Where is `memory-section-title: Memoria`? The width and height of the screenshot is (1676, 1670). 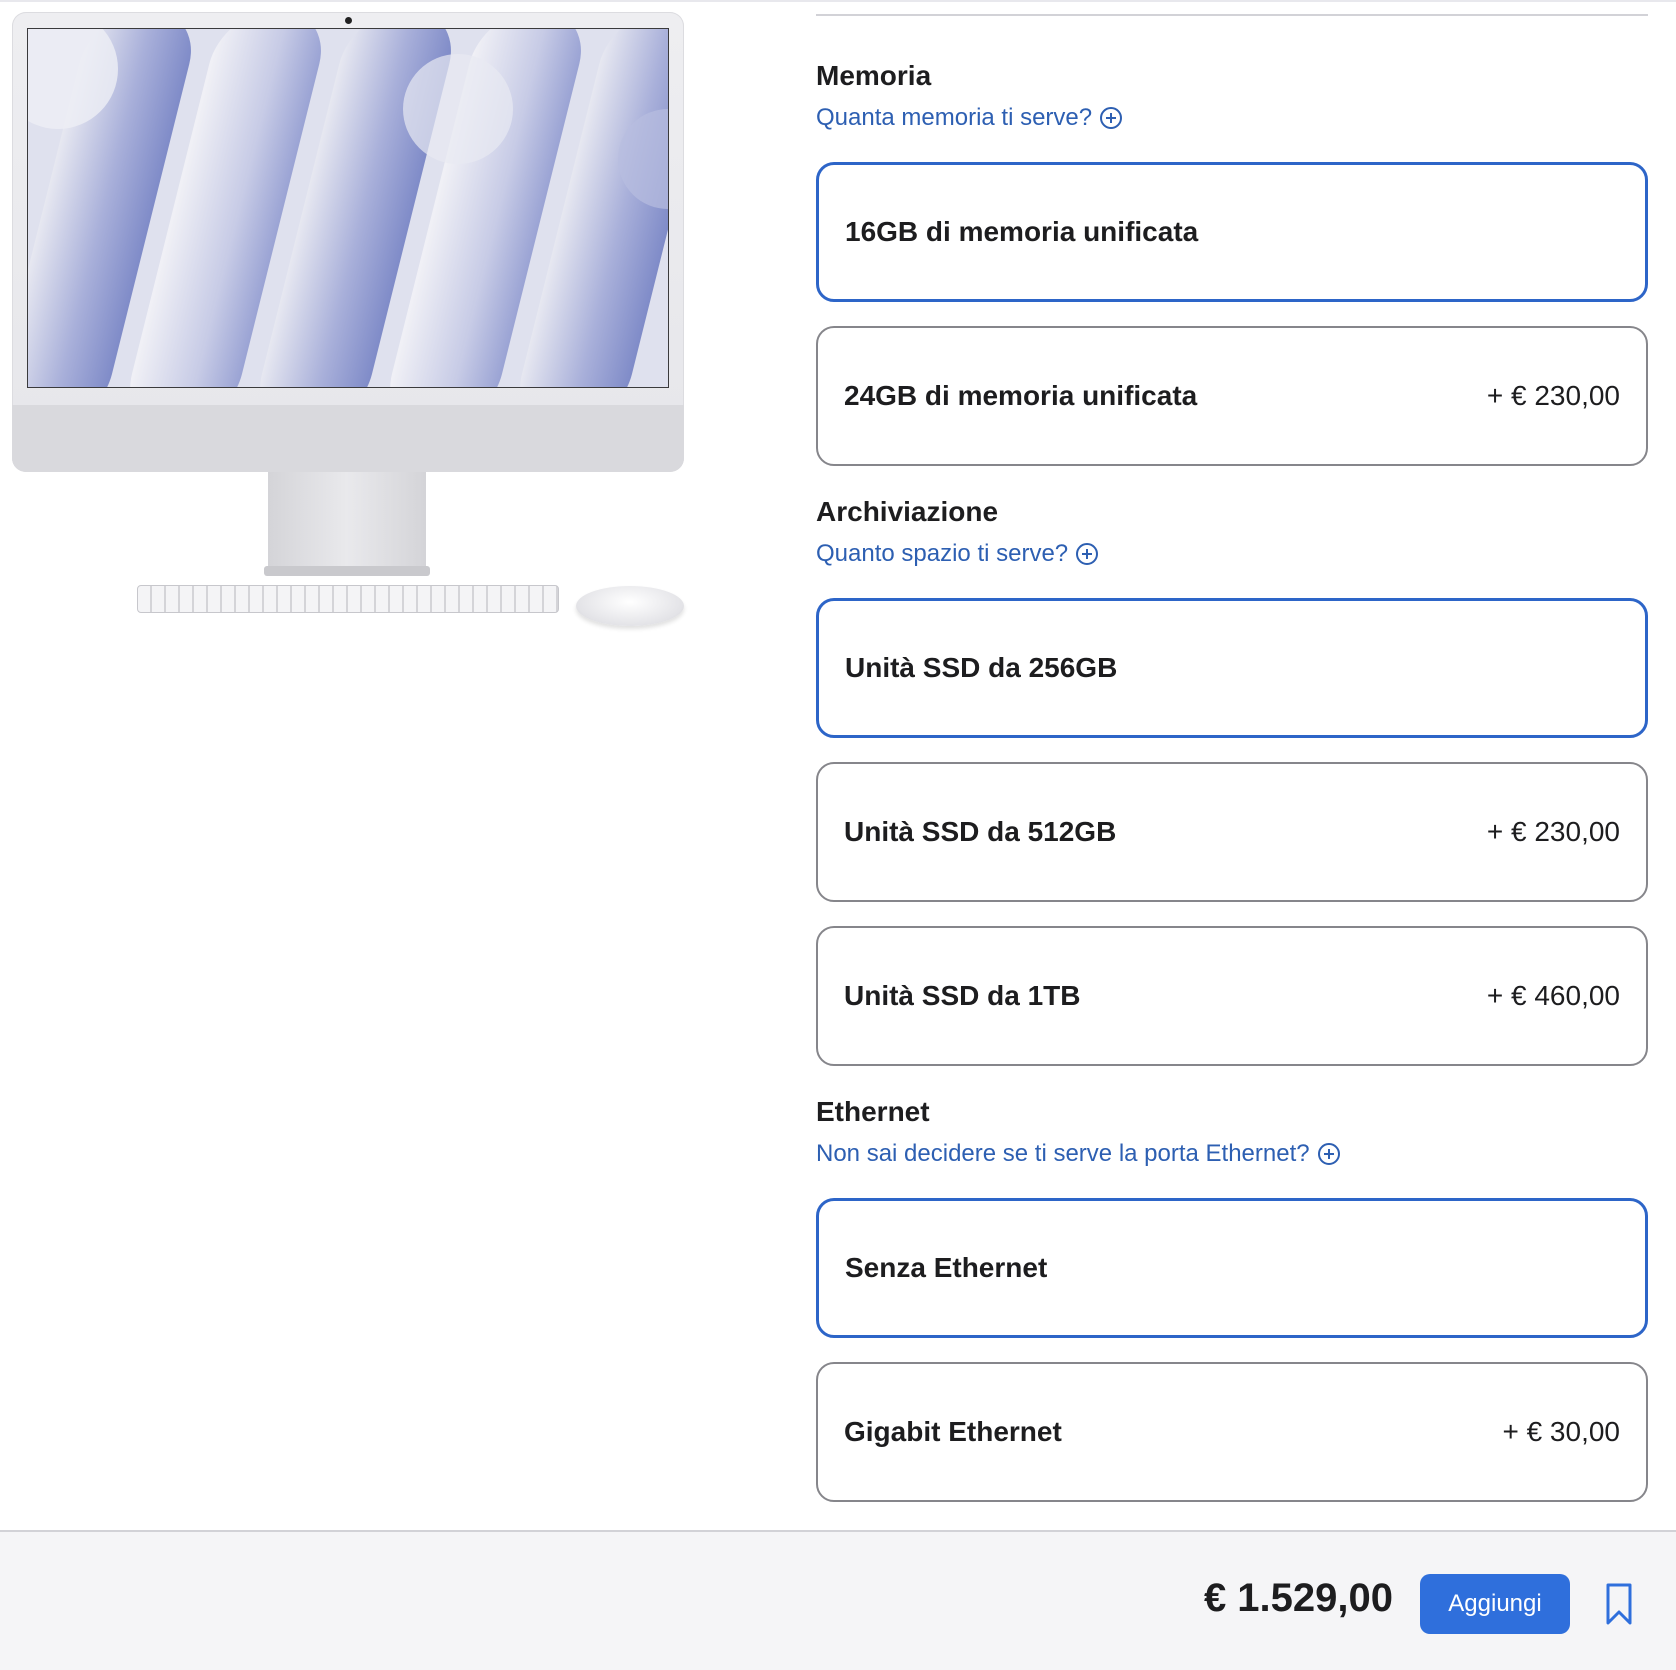 memory-section-title: Memoria is located at coordinates (874, 75).